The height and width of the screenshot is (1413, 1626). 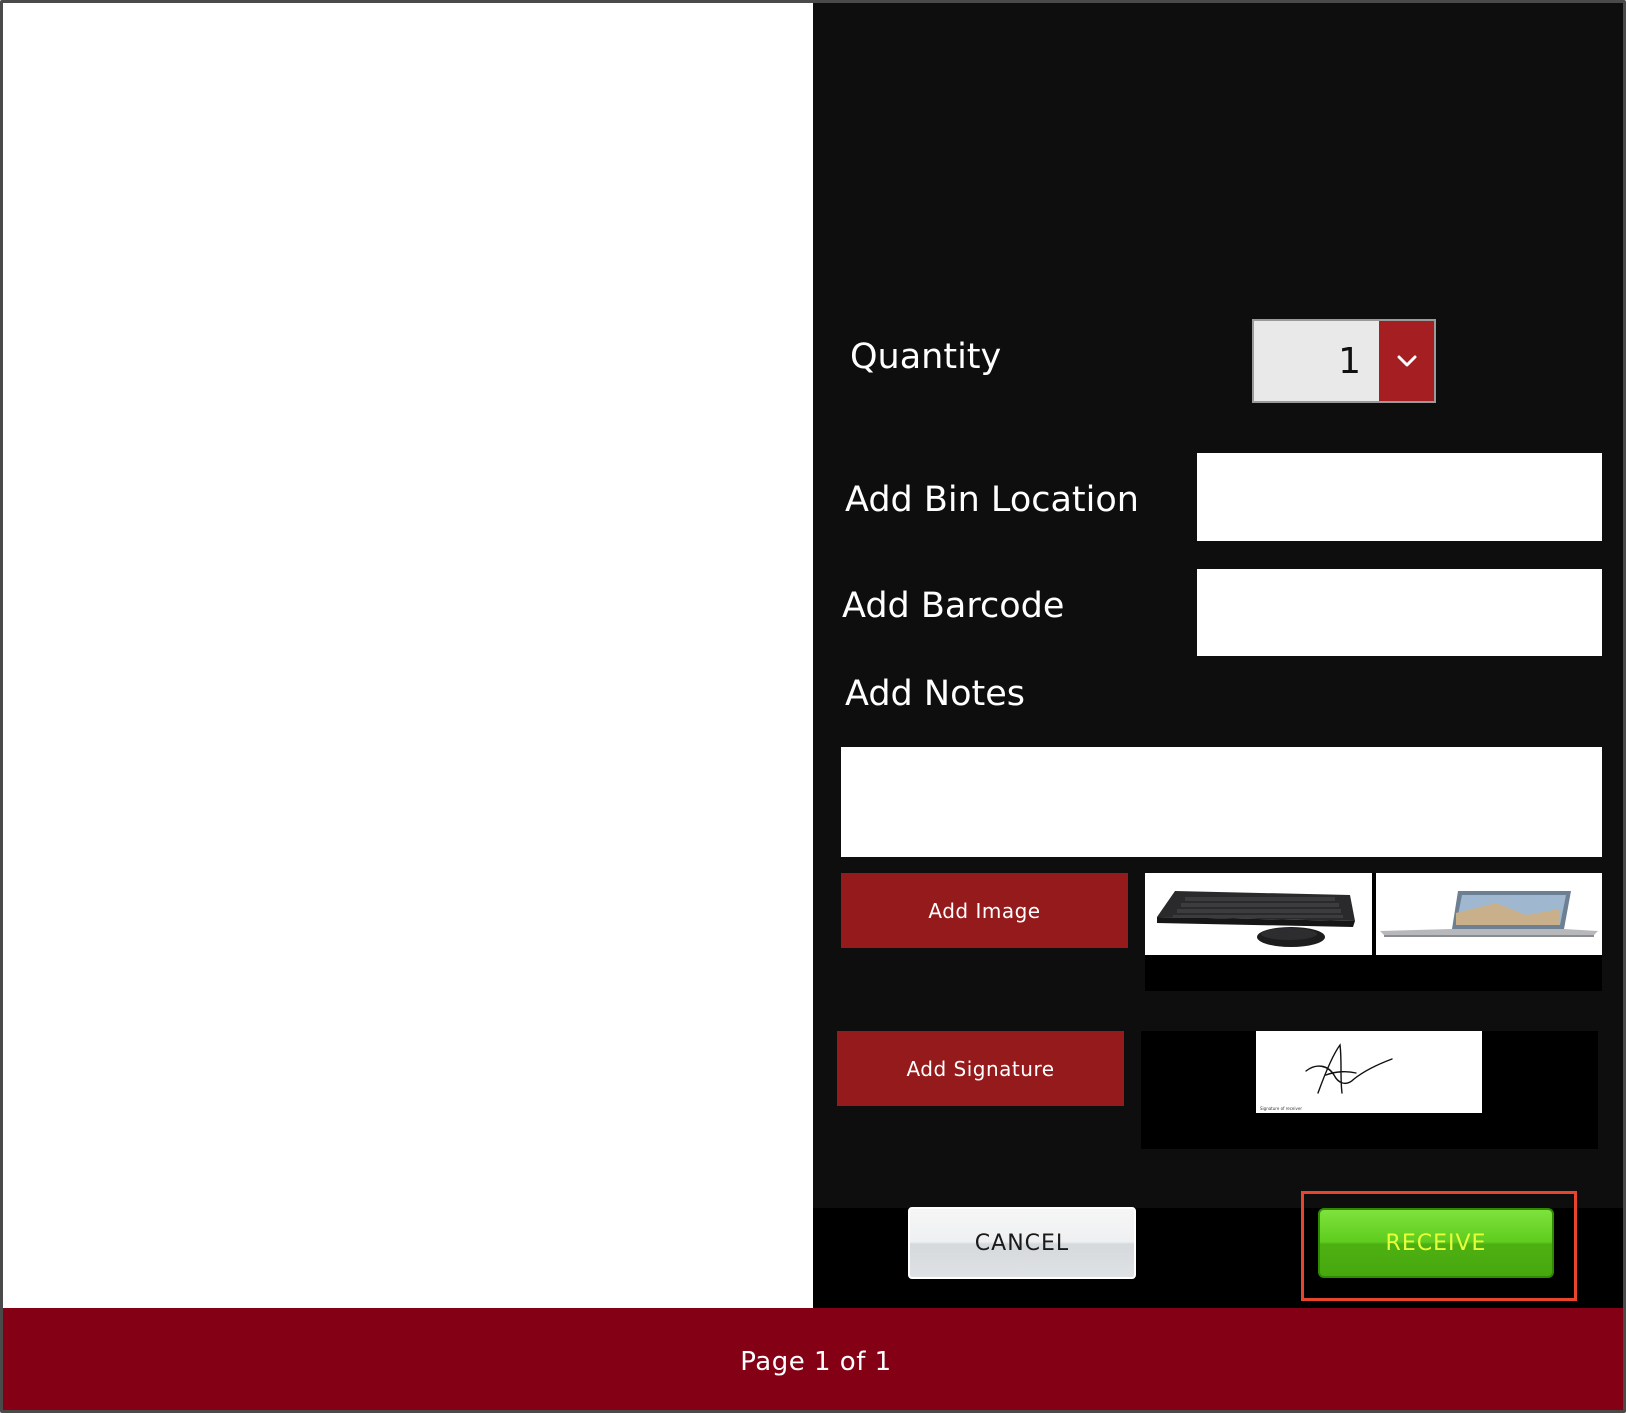 I want to click on signature-area: Signature of receiver, so click(x=1369, y=1090).